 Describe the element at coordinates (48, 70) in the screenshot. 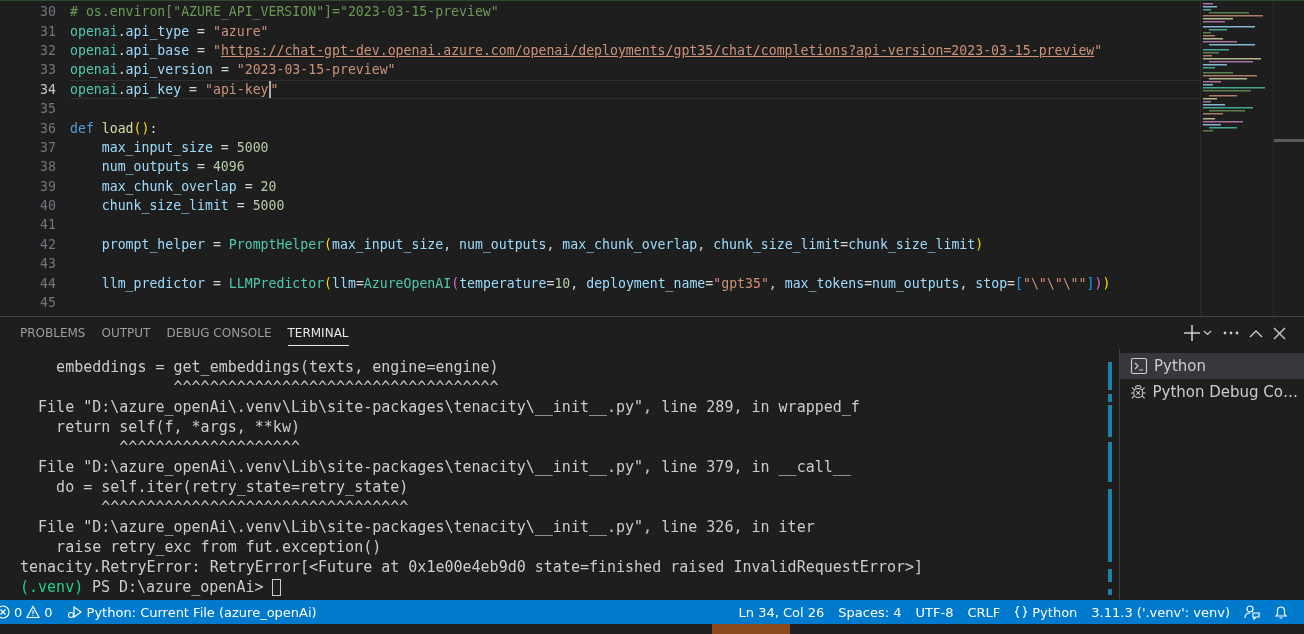

I see `line-number: 33` at that location.